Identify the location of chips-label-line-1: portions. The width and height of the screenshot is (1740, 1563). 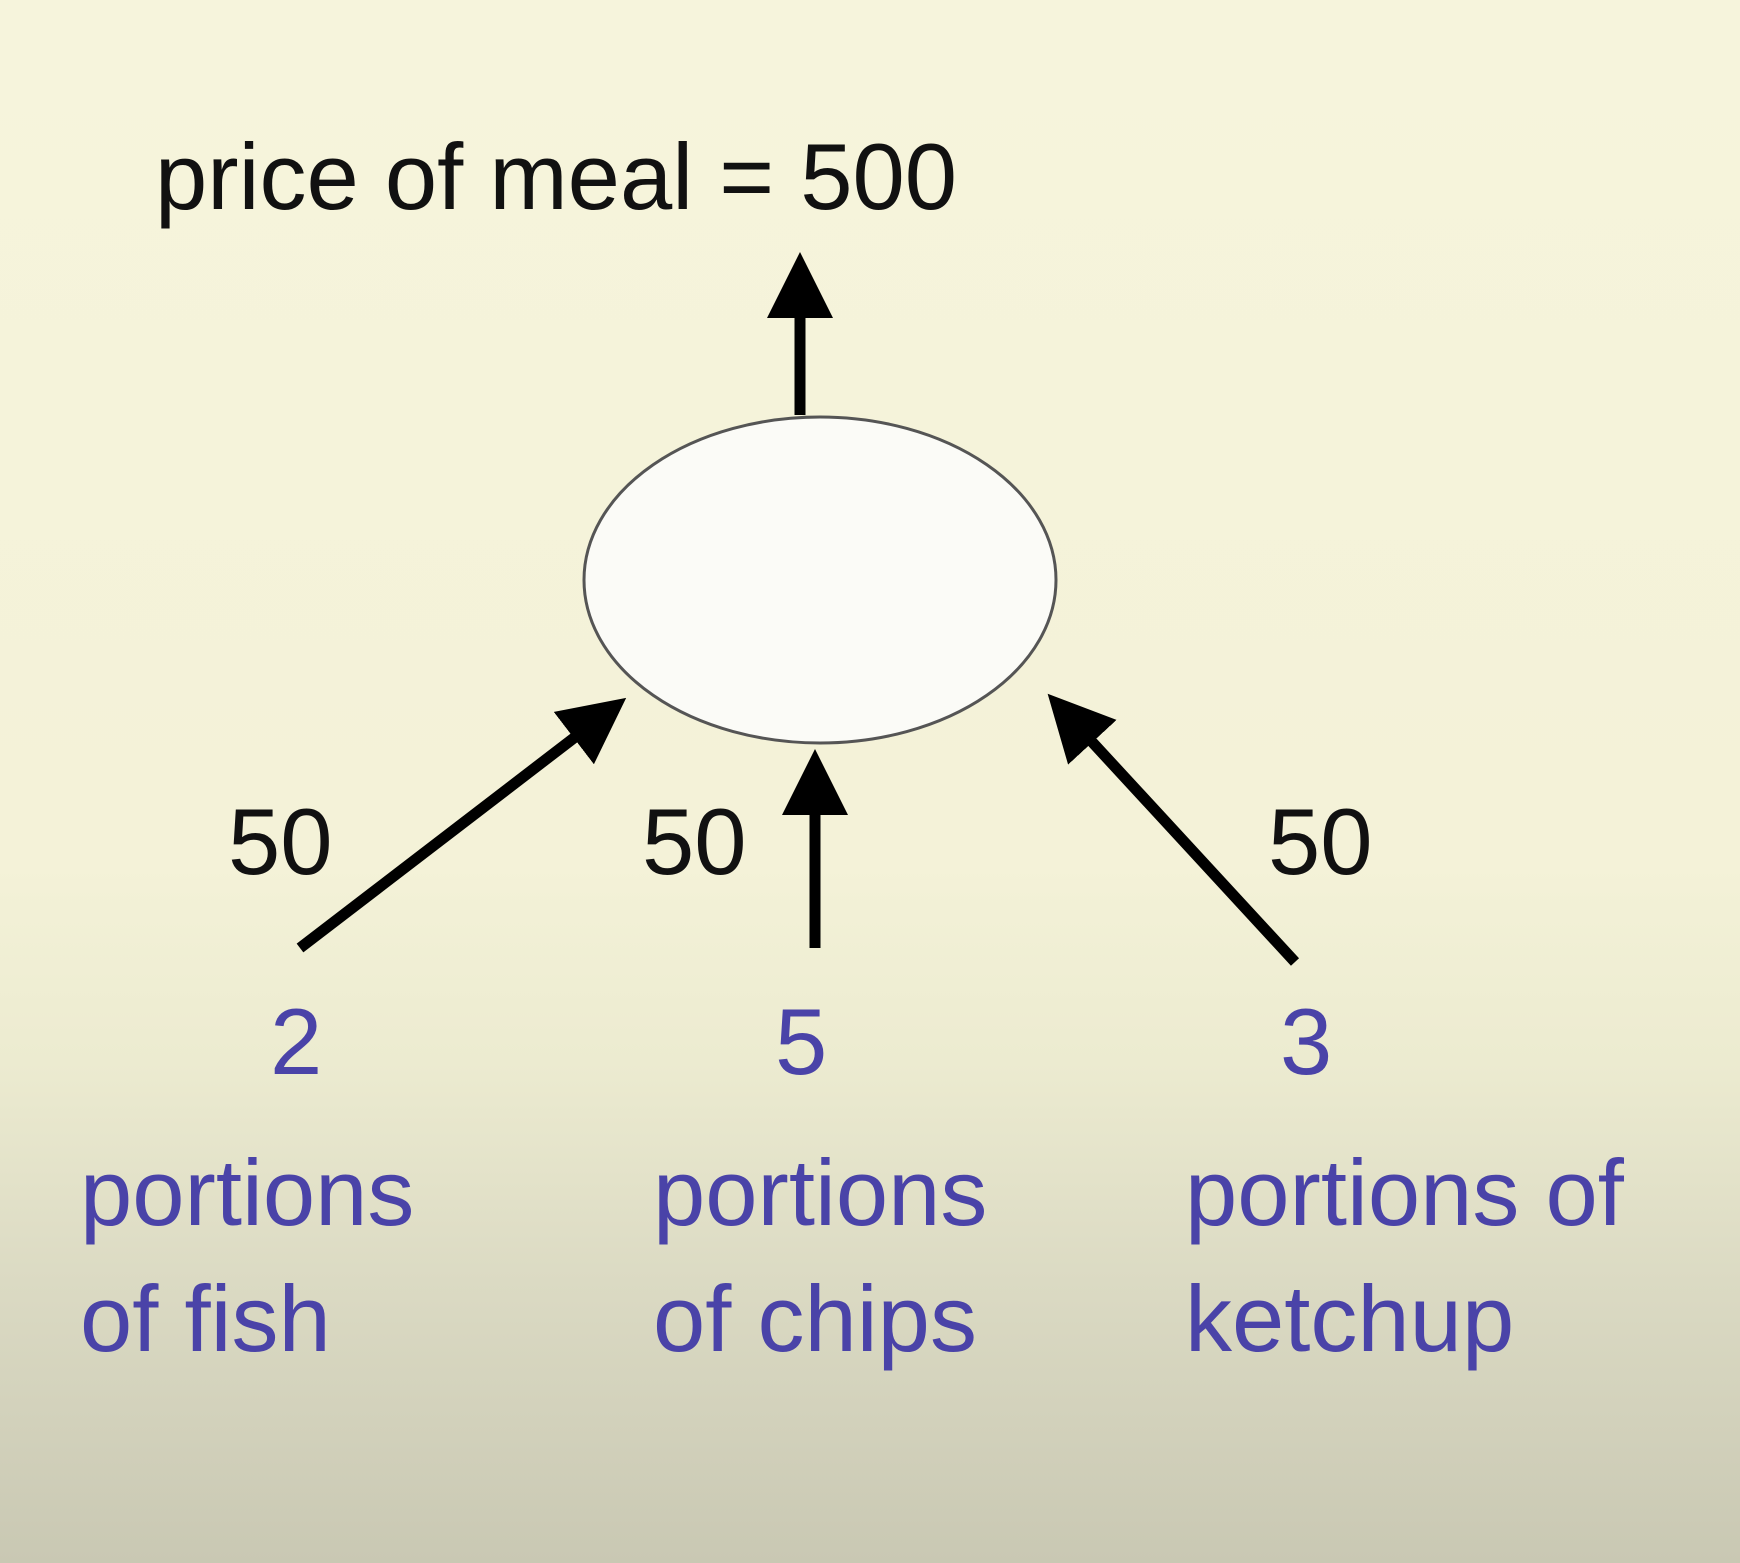
(820, 1192).